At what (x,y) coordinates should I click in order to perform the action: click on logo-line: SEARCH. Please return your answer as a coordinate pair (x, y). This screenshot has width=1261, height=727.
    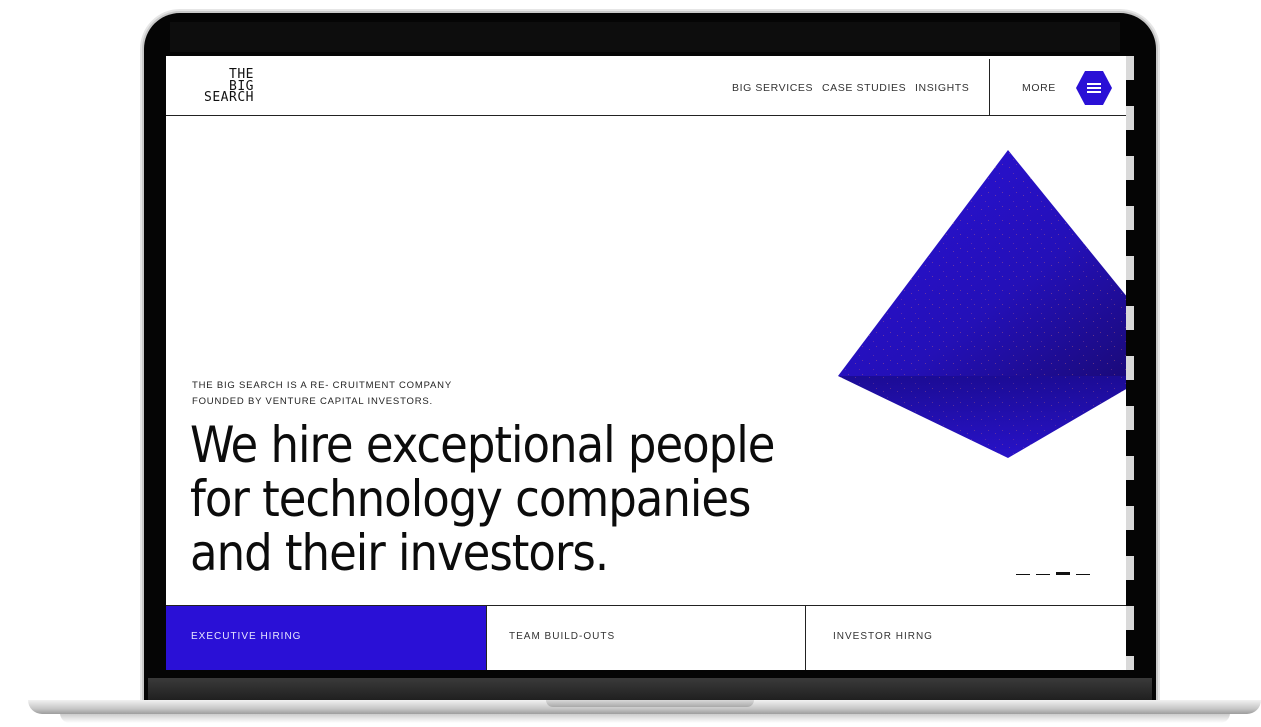
    Looking at the image, I should click on (229, 97).